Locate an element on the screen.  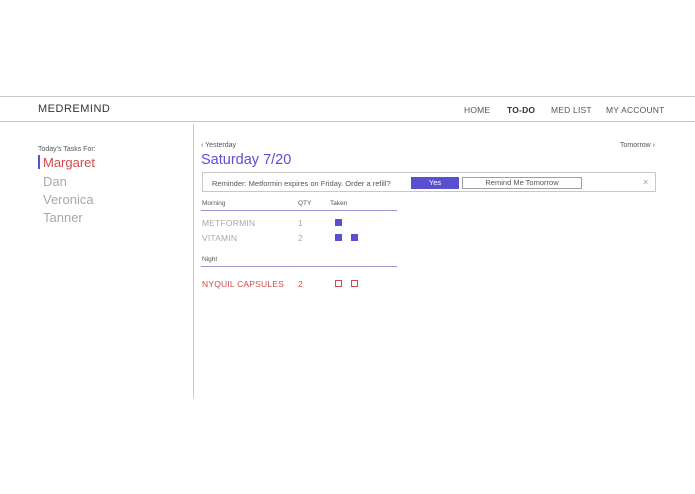
med-qty: 1 is located at coordinates (300, 223).